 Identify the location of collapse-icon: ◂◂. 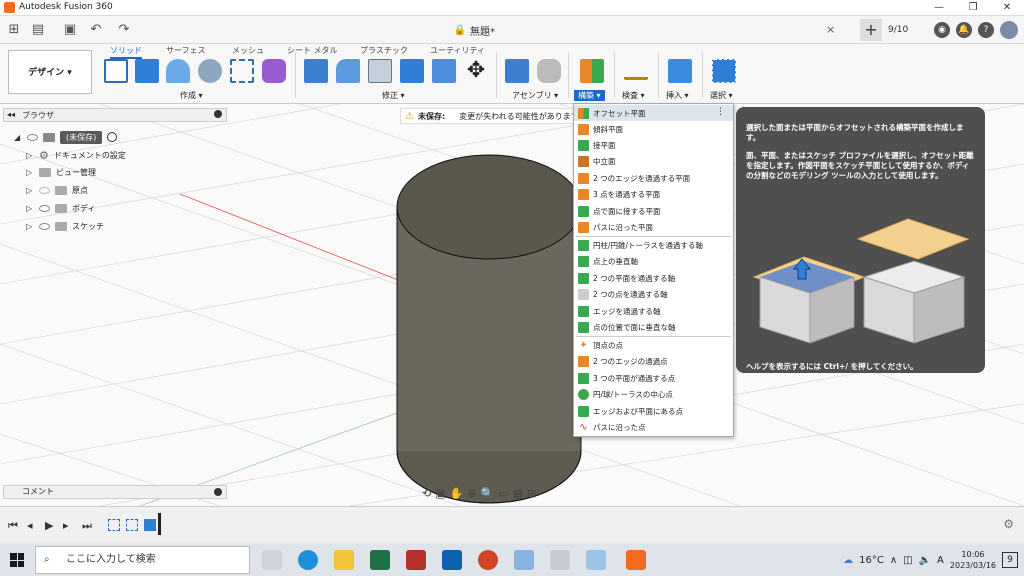
(11, 114).